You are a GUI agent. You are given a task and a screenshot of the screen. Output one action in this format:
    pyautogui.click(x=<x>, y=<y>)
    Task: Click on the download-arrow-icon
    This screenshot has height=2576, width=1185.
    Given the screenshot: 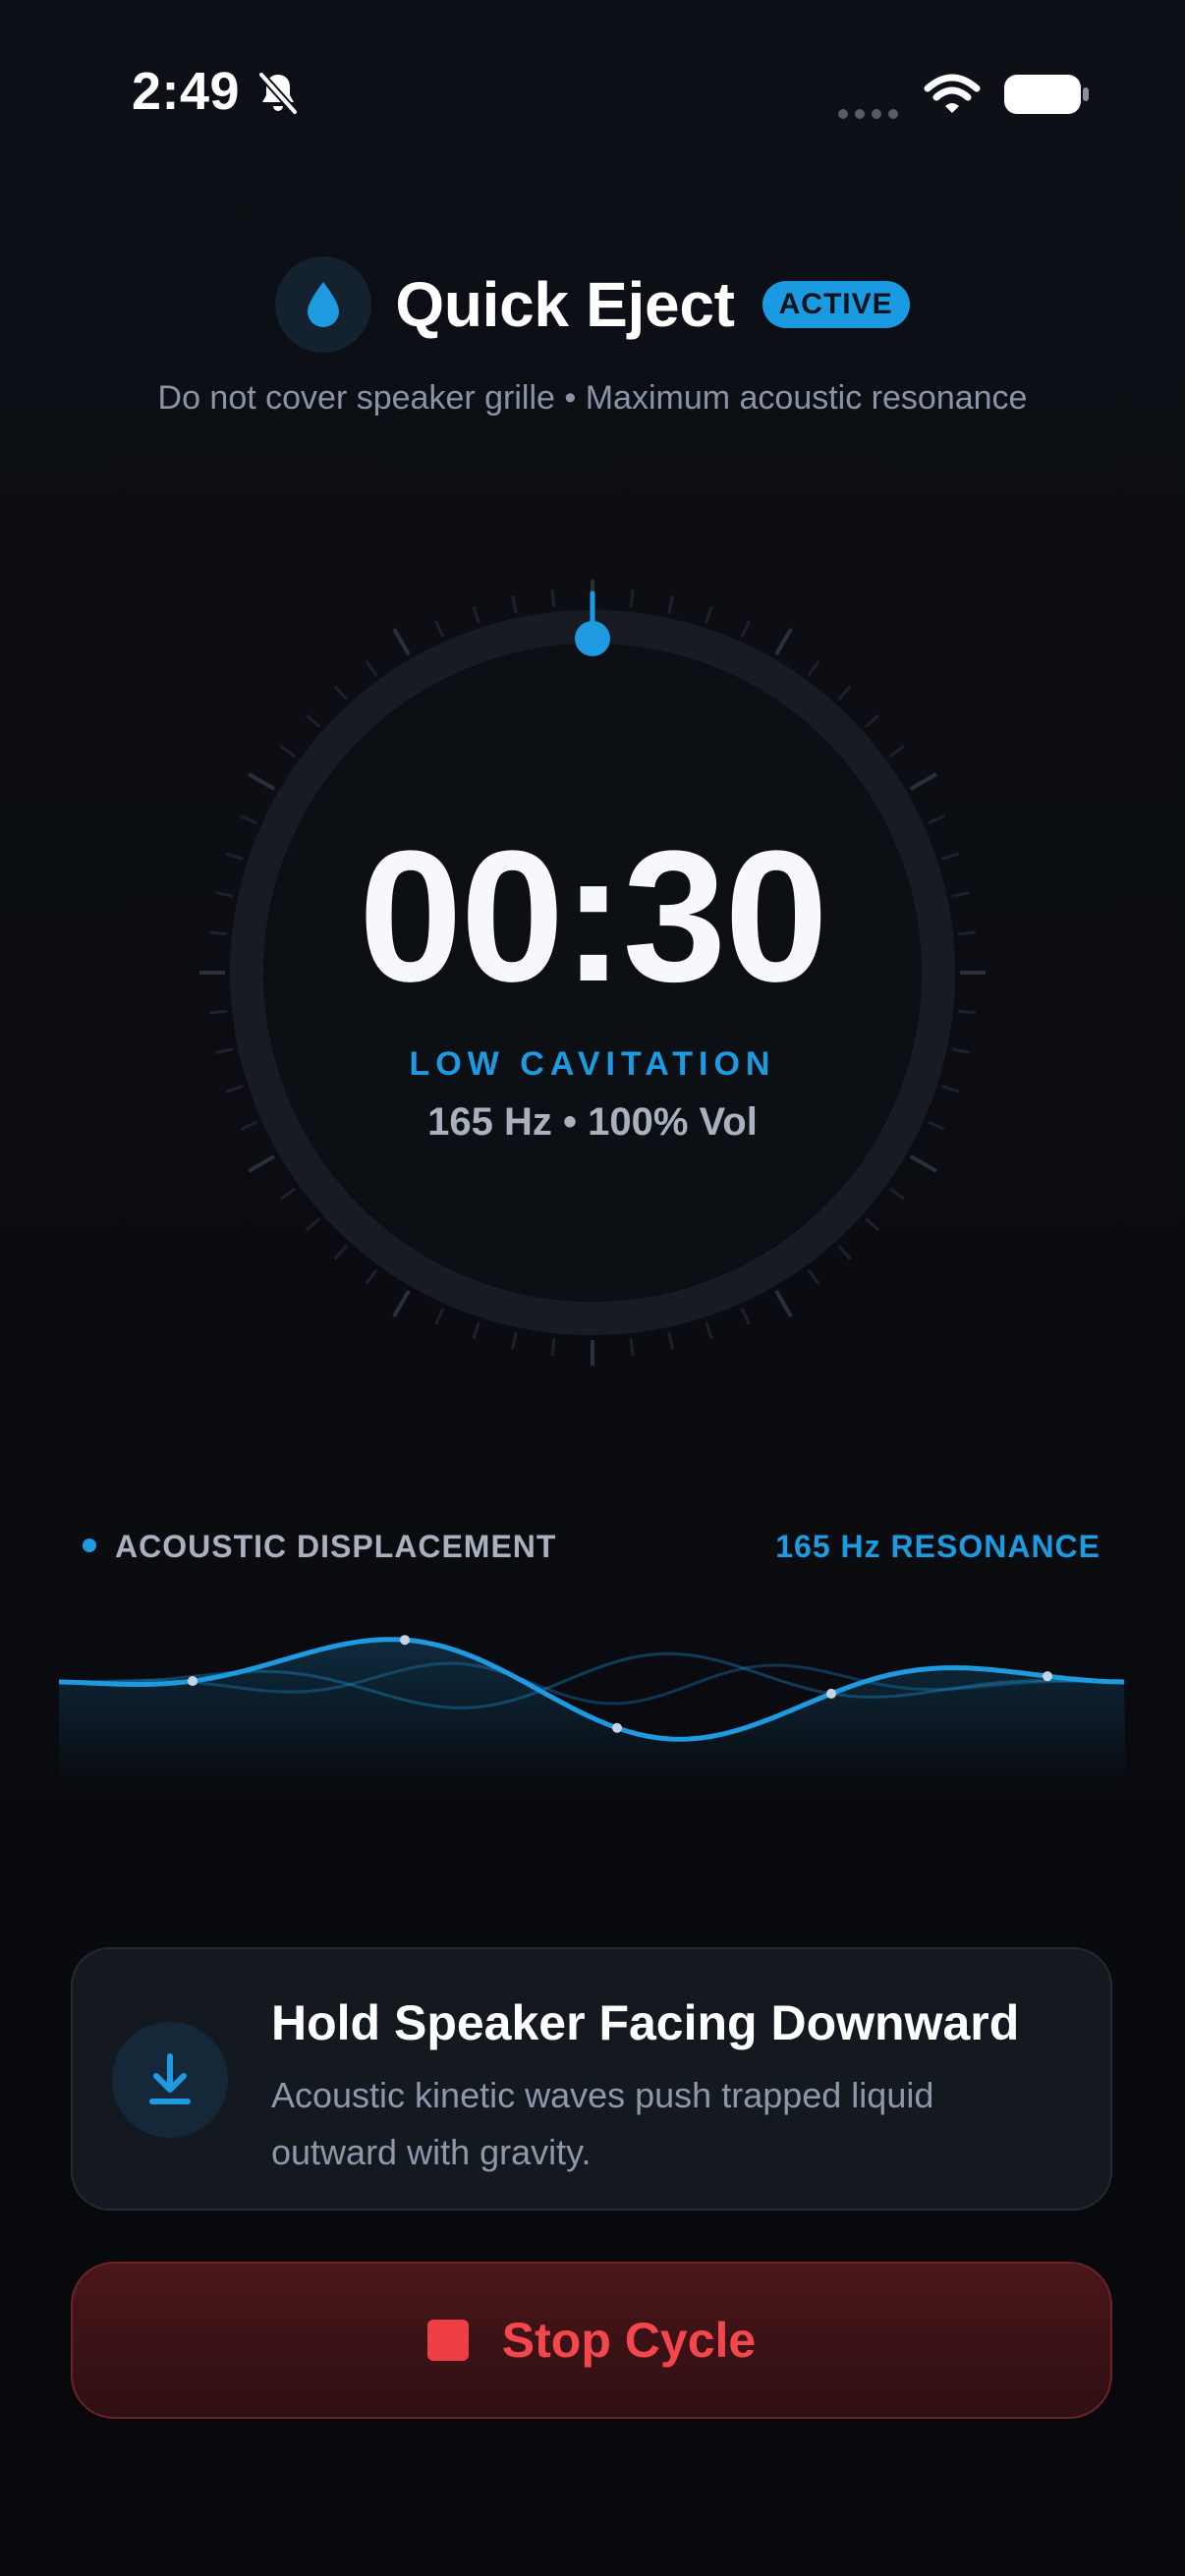 What is the action you would take?
    pyautogui.click(x=170, y=2078)
    